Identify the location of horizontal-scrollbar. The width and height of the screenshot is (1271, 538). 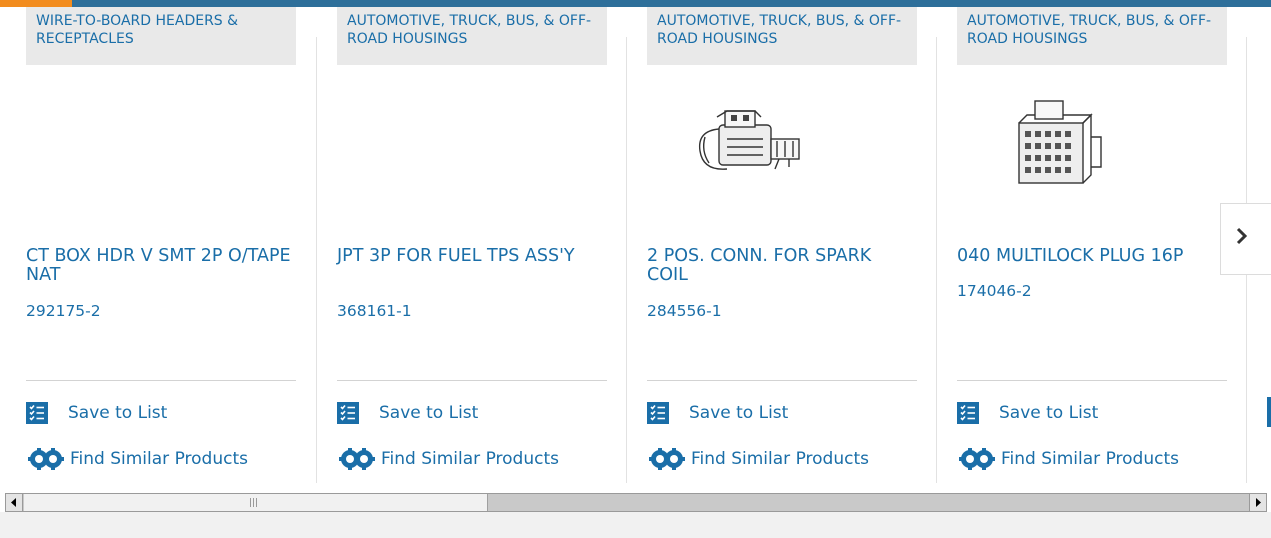
(636, 502).